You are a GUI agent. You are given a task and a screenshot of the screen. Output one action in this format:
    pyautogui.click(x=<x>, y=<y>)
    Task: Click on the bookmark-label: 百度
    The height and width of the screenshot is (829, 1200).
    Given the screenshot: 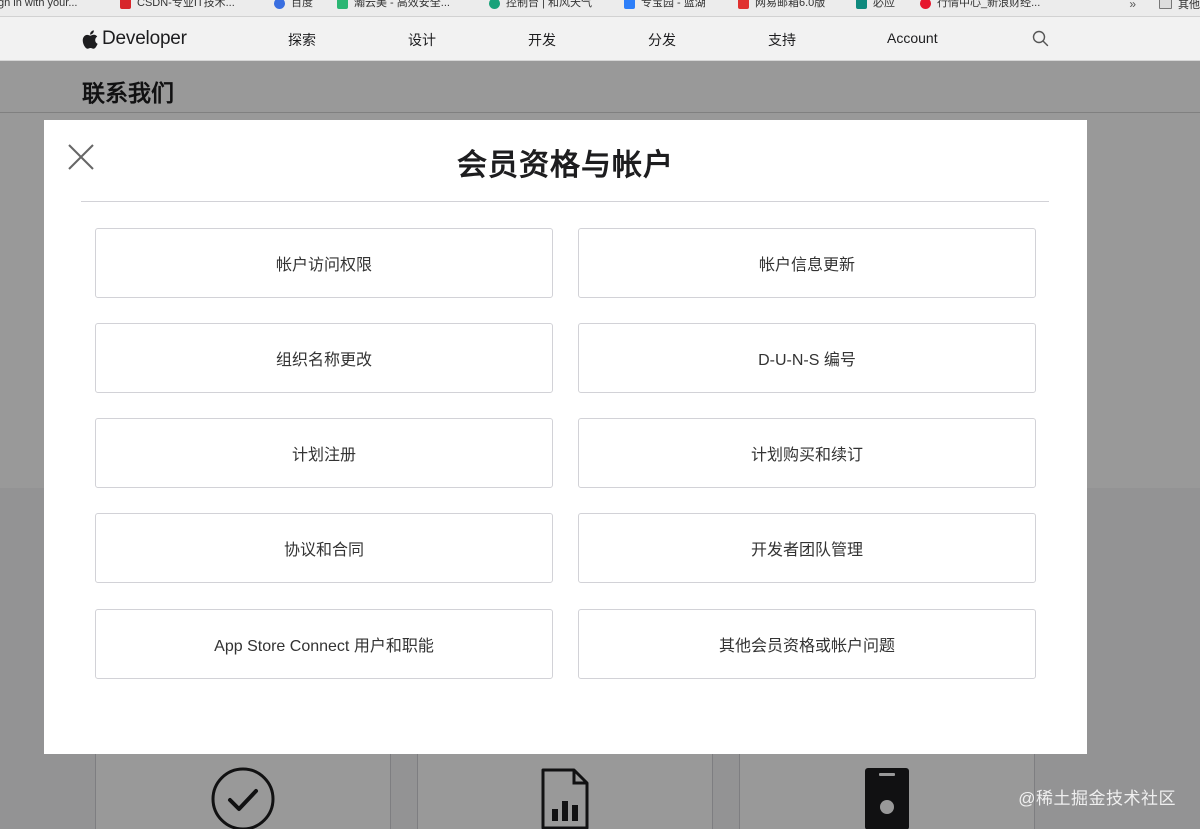 What is the action you would take?
    pyautogui.click(x=302, y=4)
    